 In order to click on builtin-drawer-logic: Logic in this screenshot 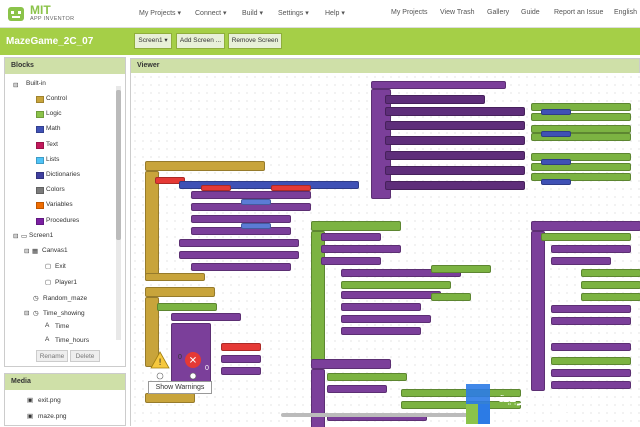, I will do `click(54, 113)`.